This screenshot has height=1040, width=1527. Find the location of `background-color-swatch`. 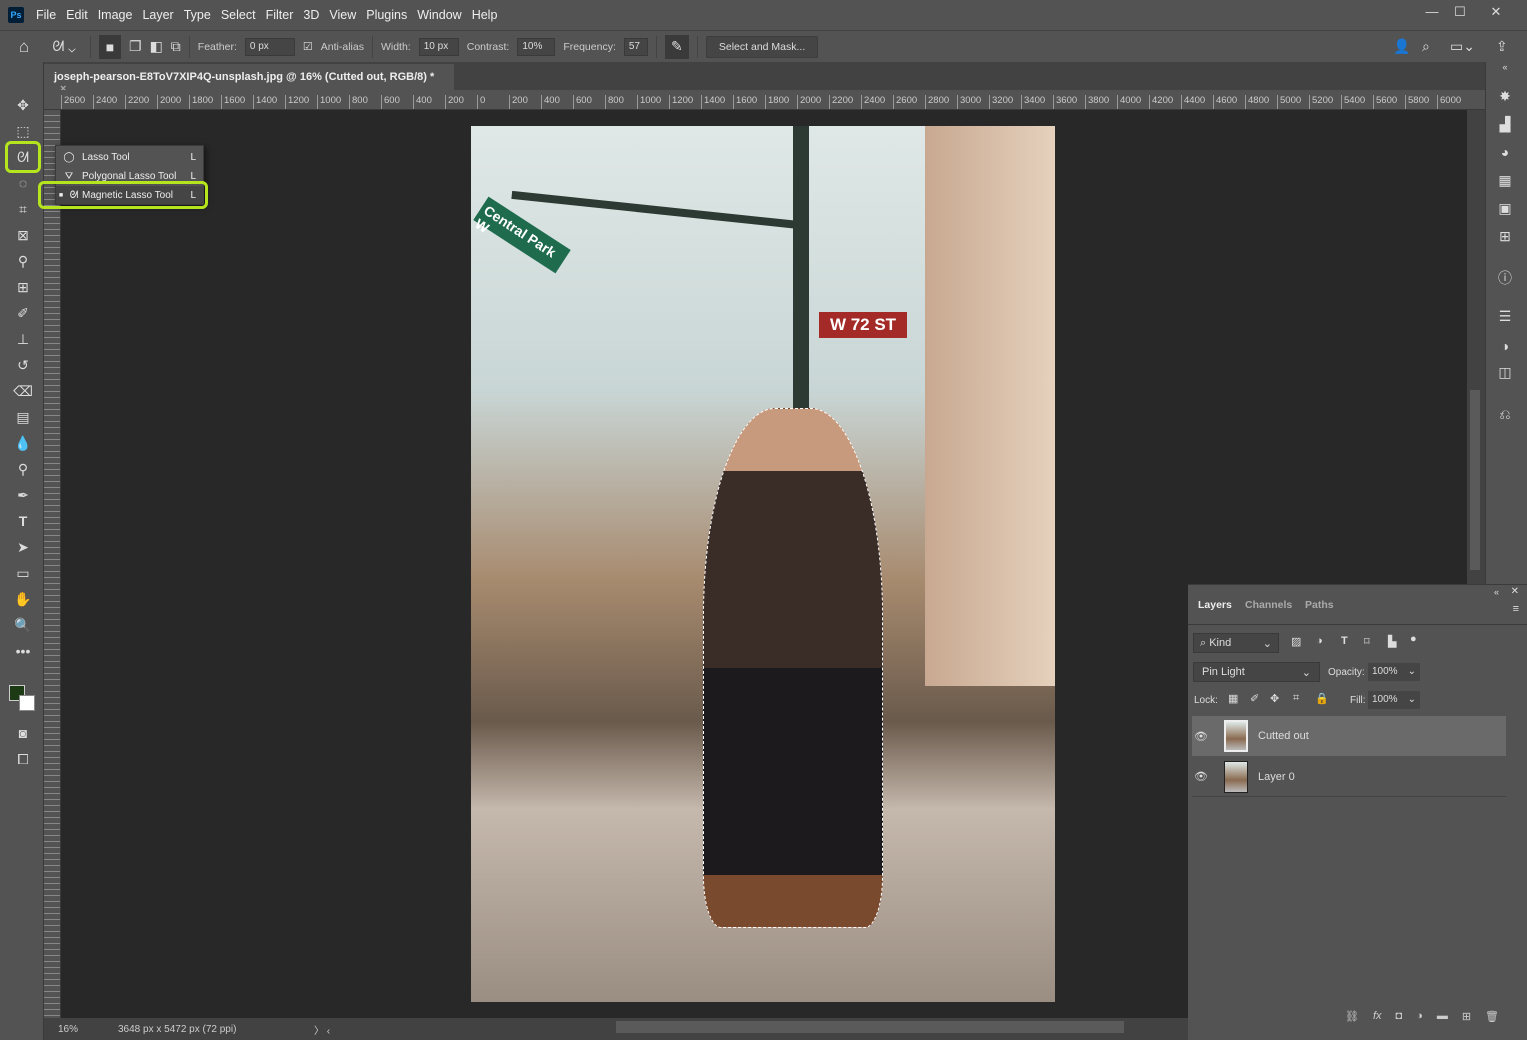

background-color-swatch is located at coordinates (27, 703).